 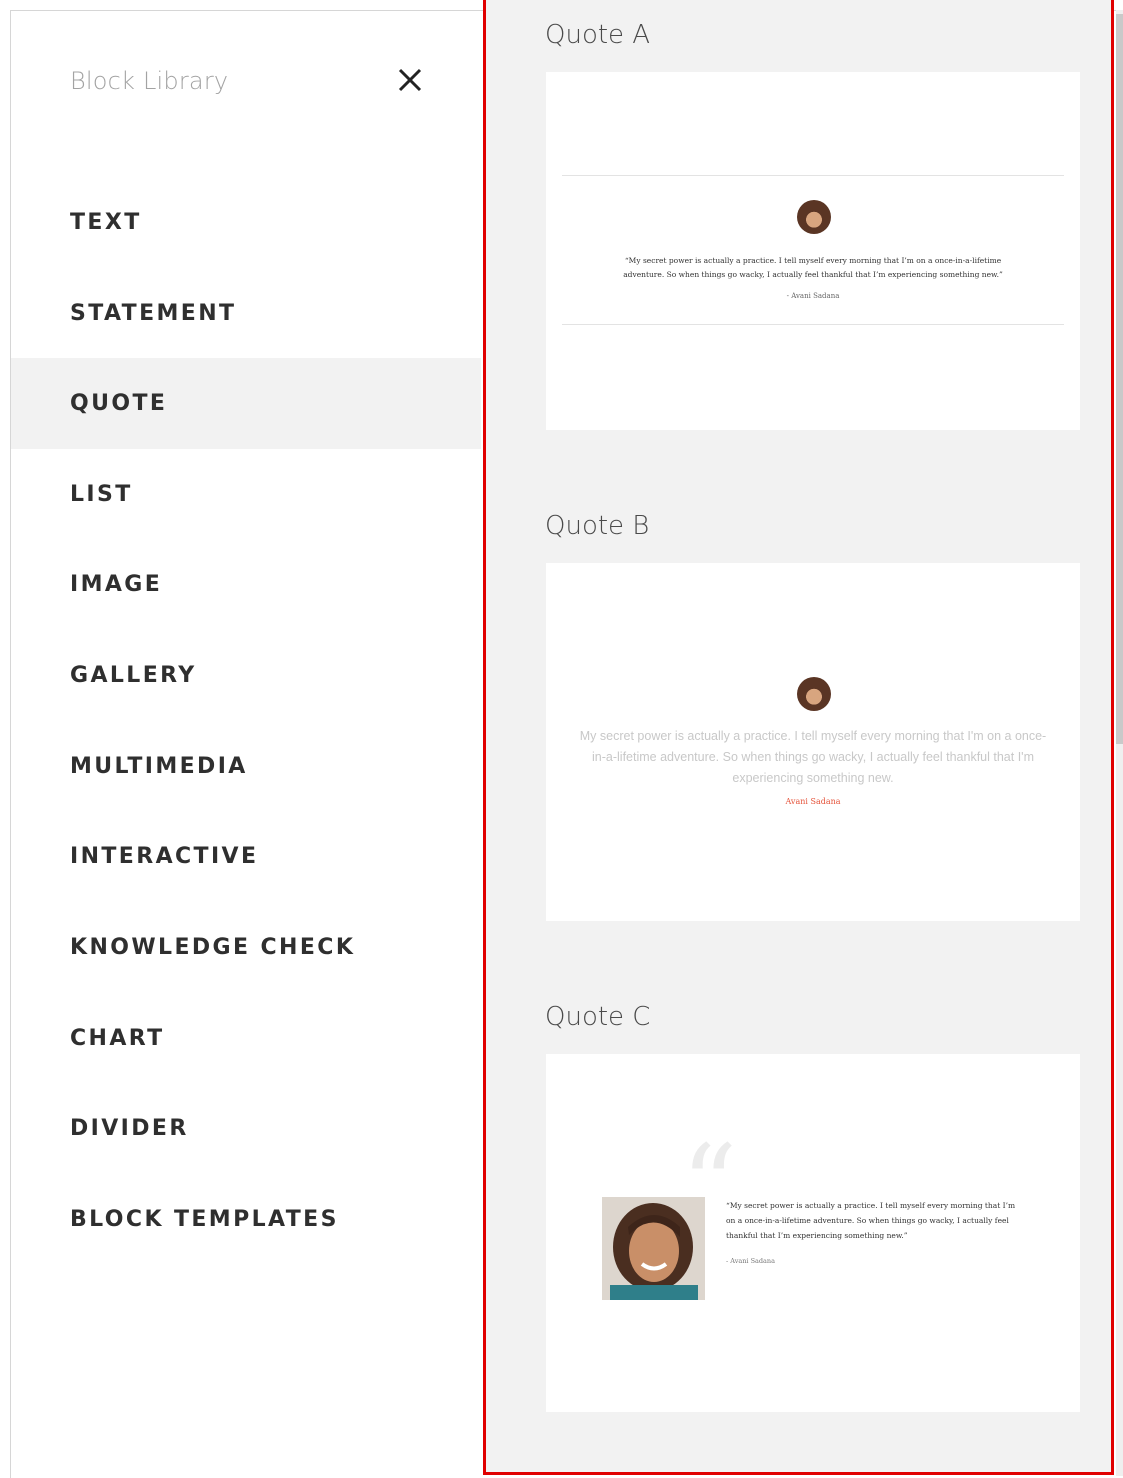 What do you see at coordinates (246, 584) in the screenshot?
I see `nav-item-image: IMAGE` at bounding box center [246, 584].